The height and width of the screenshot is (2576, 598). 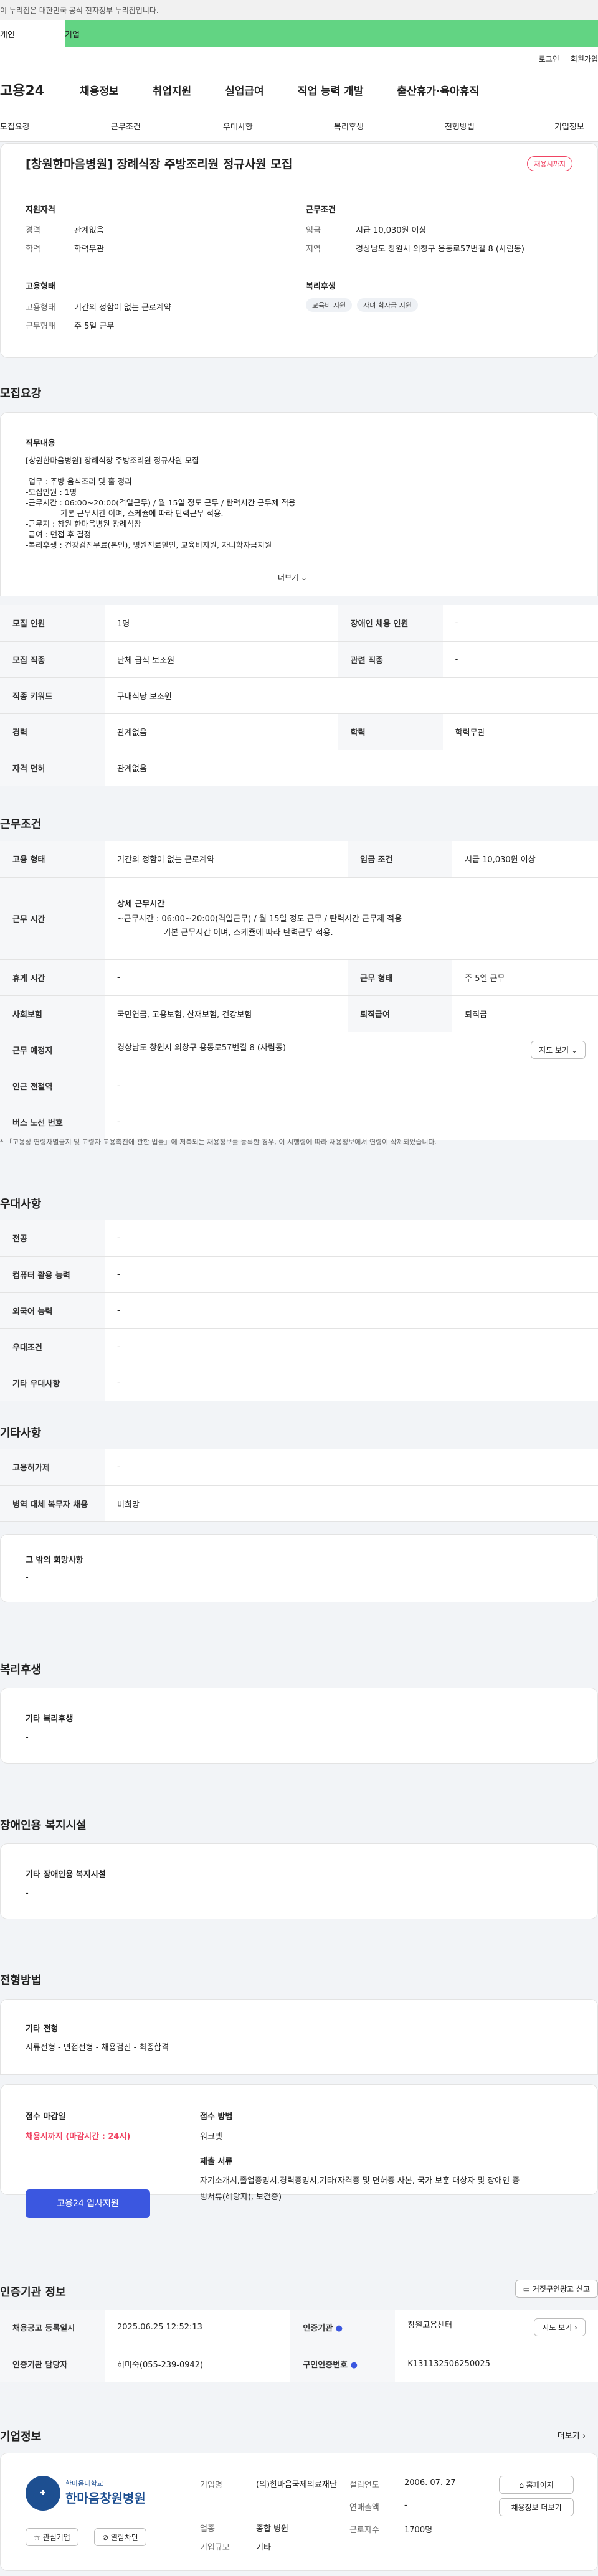 What do you see at coordinates (21, 2436) in the screenshot?
I see `company-section-title: 기업정보` at bounding box center [21, 2436].